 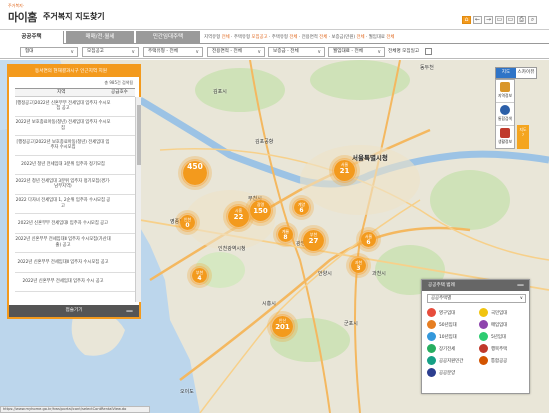 What do you see at coordinates (75, 107) in the screenshot?
I see `list-item: [행정공고]2022년 신혼부부 전세임대 입주자 수시모집 공고` at bounding box center [75, 107].